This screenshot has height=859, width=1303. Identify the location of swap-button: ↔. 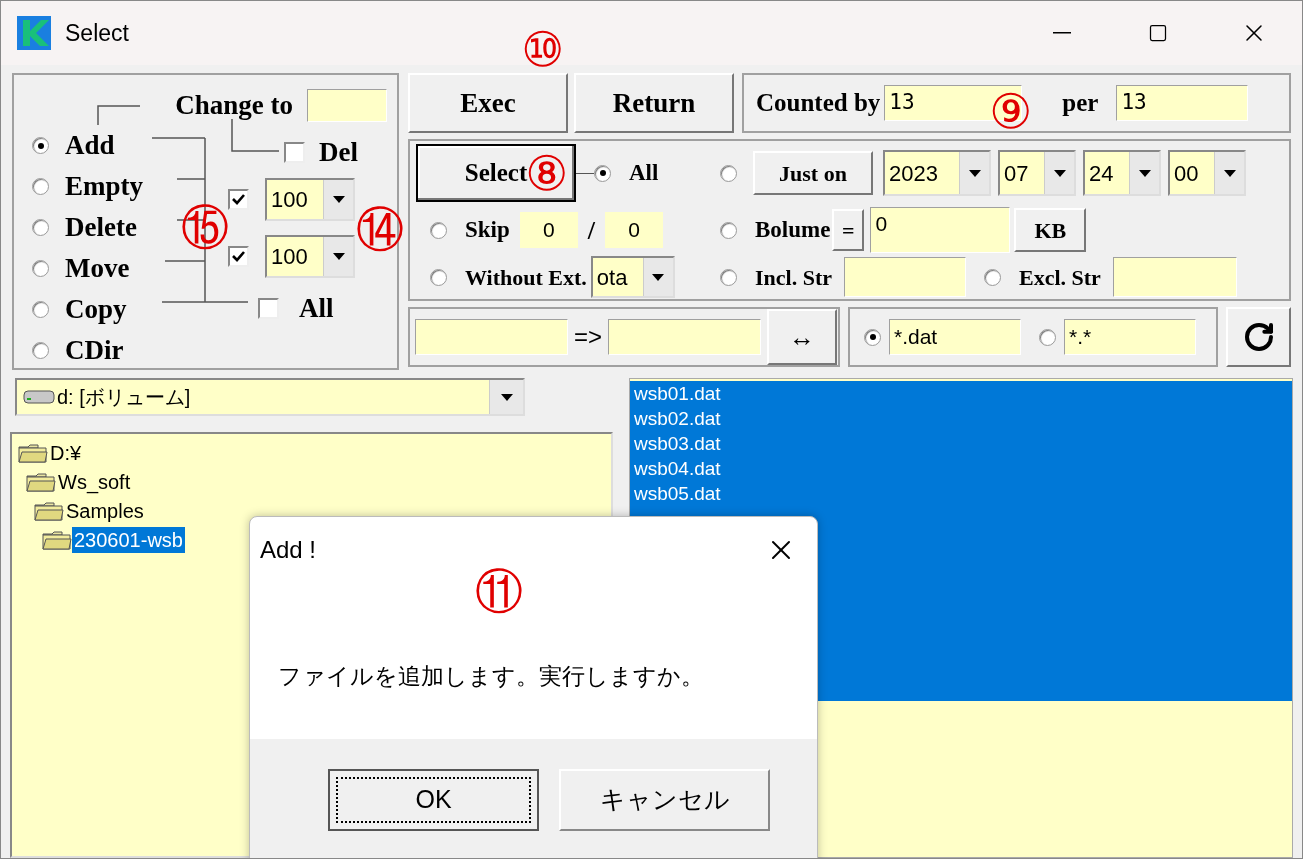
(802, 337).